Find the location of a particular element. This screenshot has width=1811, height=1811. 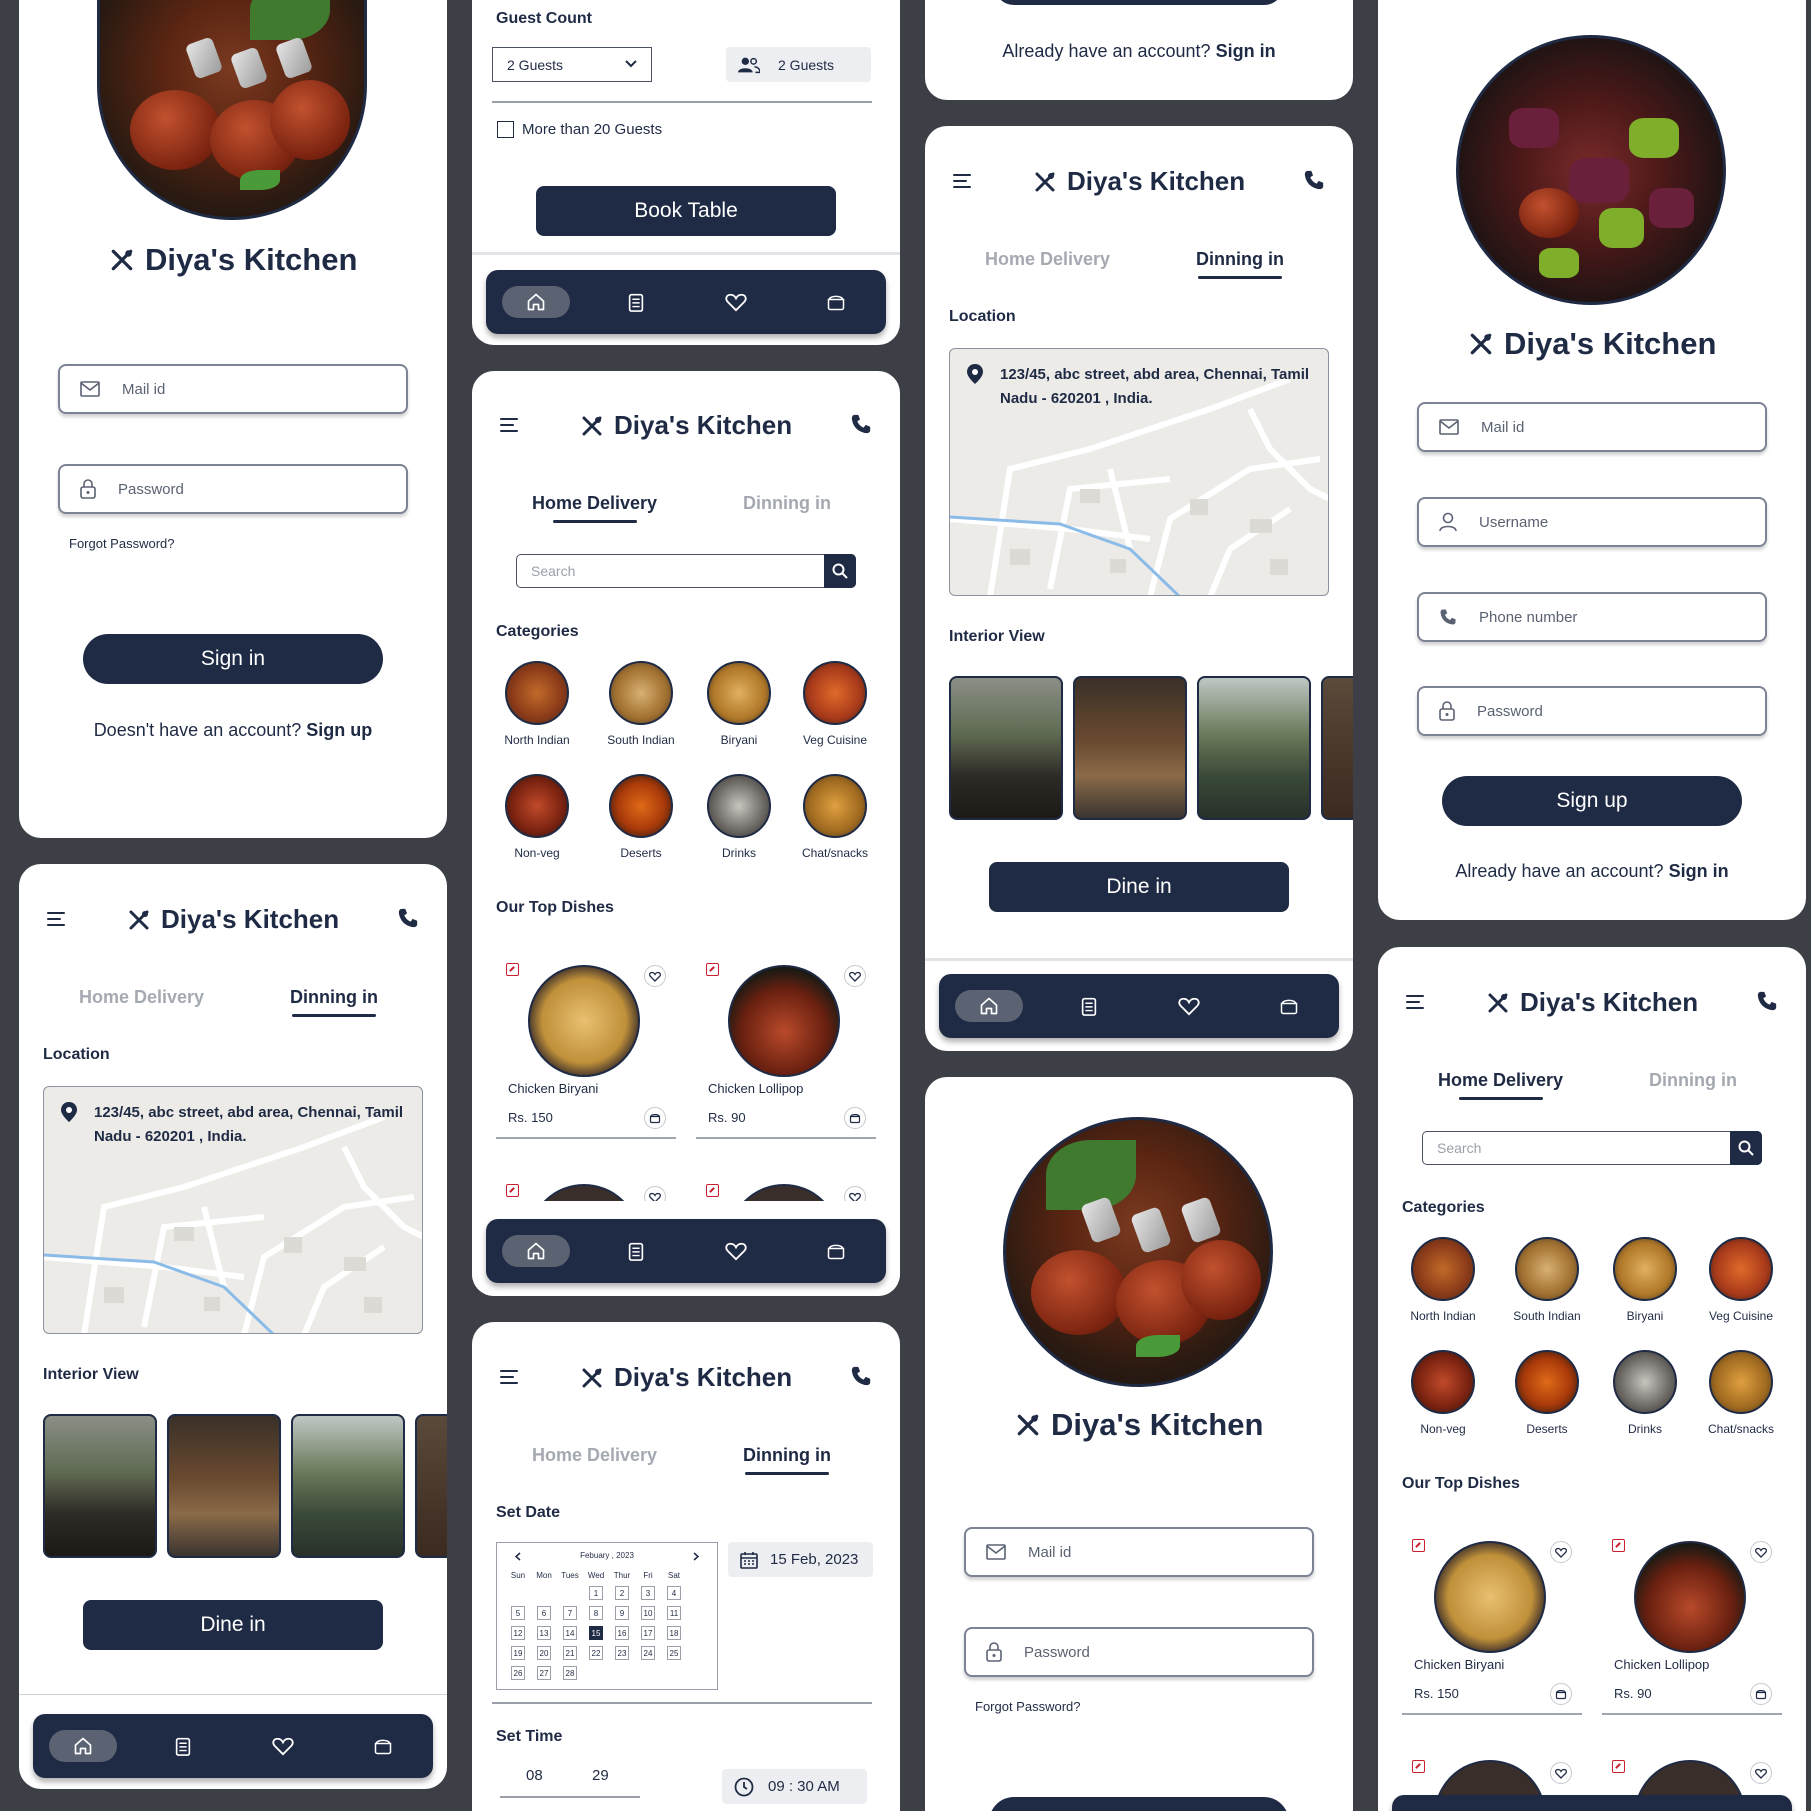

calendar-day: 11 is located at coordinates (674, 1613).